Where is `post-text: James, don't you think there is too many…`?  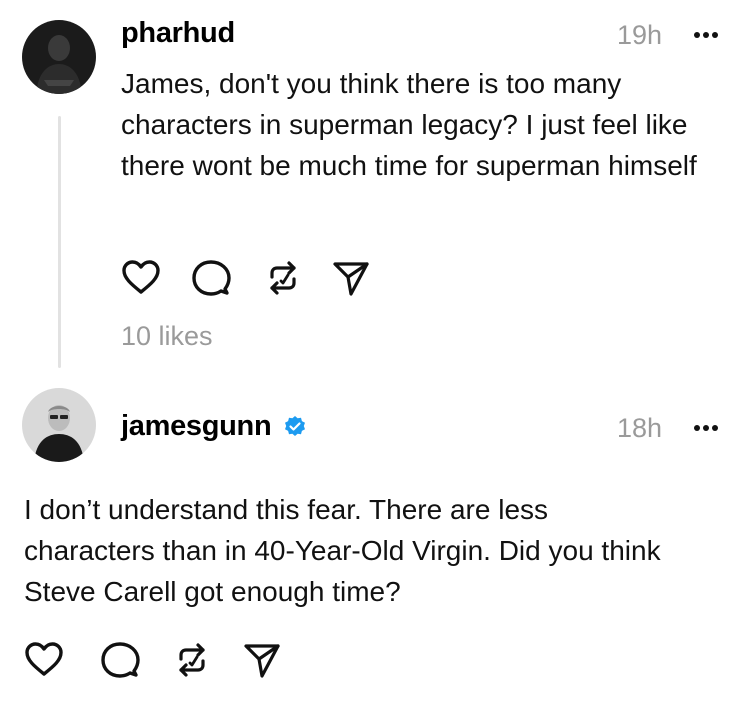 post-text: James, don't you think there is too many… is located at coordinates (409, 124).